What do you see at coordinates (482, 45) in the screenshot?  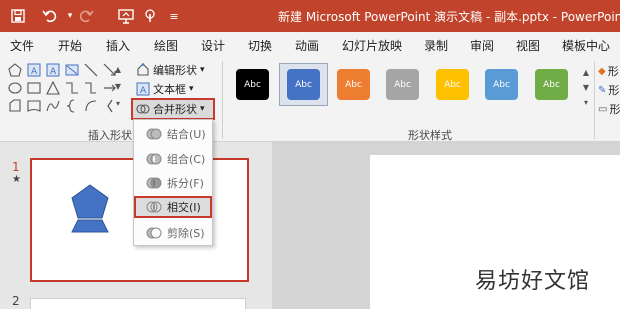 I see `tab-review: 审阅` at bounding box center [482, 45].